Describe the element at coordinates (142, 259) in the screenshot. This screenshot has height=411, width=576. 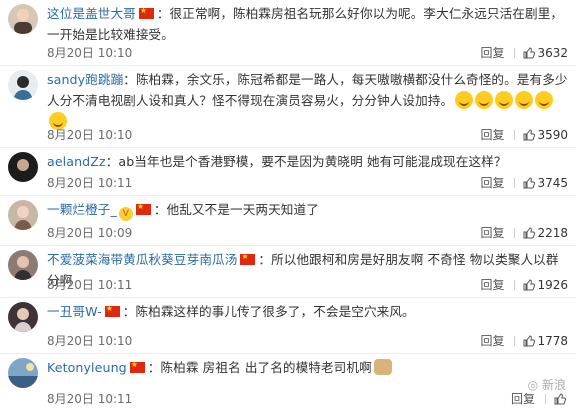
I see `username-link: 不爱菠菜海带黄瓜秋葵豆芽南瓜汤` at that location.